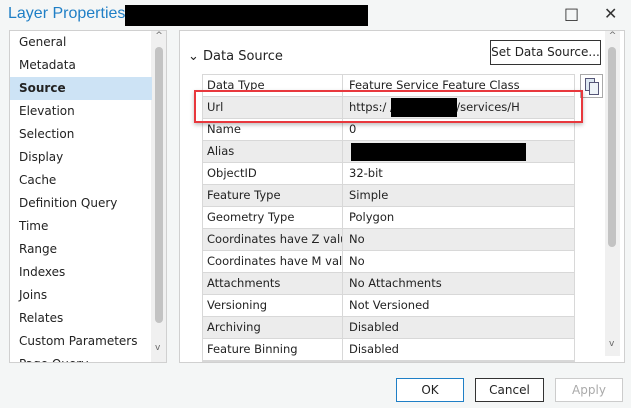 Image resolution: width=631 pixels, height=408 pixels. Describe the element at coordinates (438, 152) in the screenshot. I see `redacted-alias` at that location.